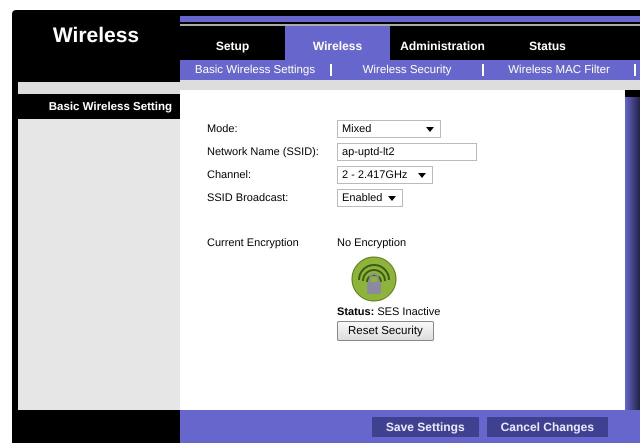 The image size is (640, 443). Describe the element at coordinates (425, 426) in the screenshot. I see `footer-button: Save Settings` at that location.